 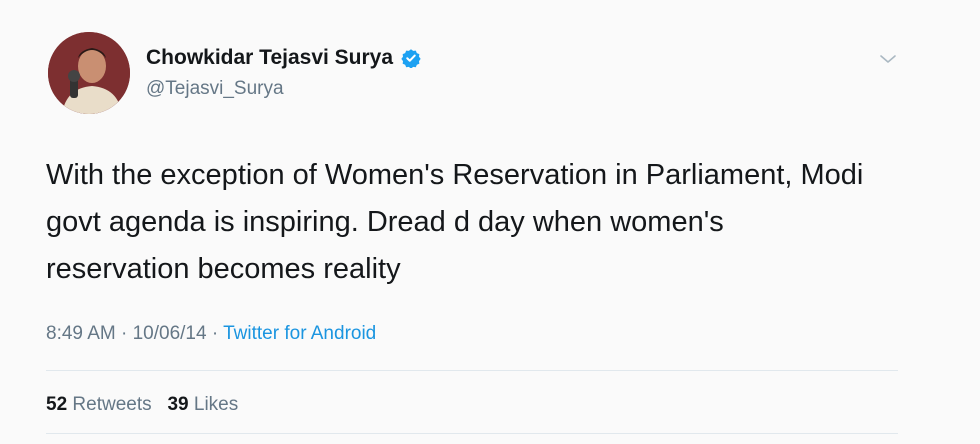 What do you see at coordinates (178, 404) in the screenshot?
I see `likes-count: 39` at bounding box center [178, 404].